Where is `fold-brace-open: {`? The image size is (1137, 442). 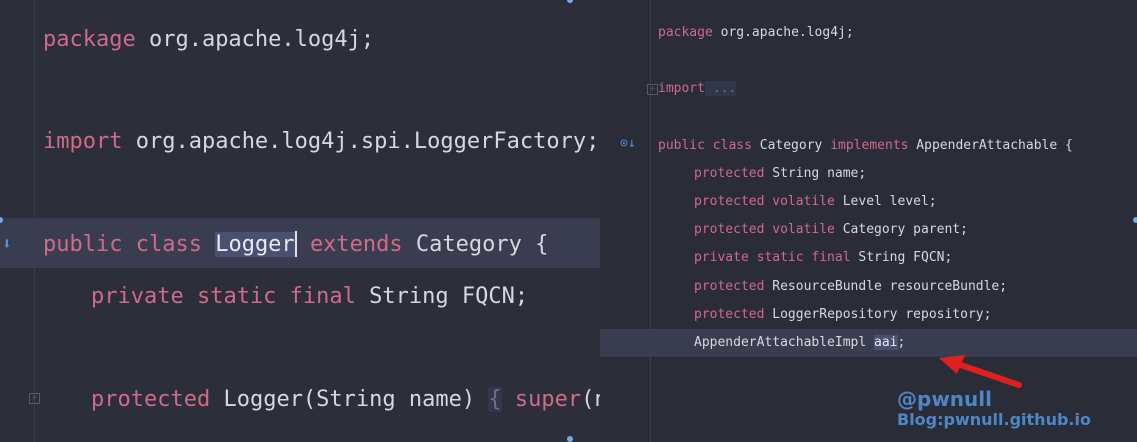
fold-brace-open: { is located at coordinates (495, 399).